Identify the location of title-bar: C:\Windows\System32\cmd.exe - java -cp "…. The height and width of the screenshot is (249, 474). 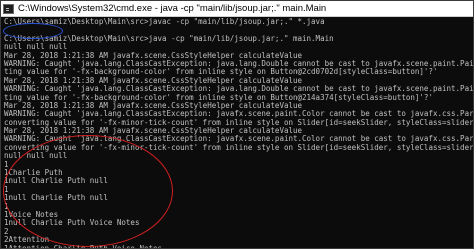
(237, 9).